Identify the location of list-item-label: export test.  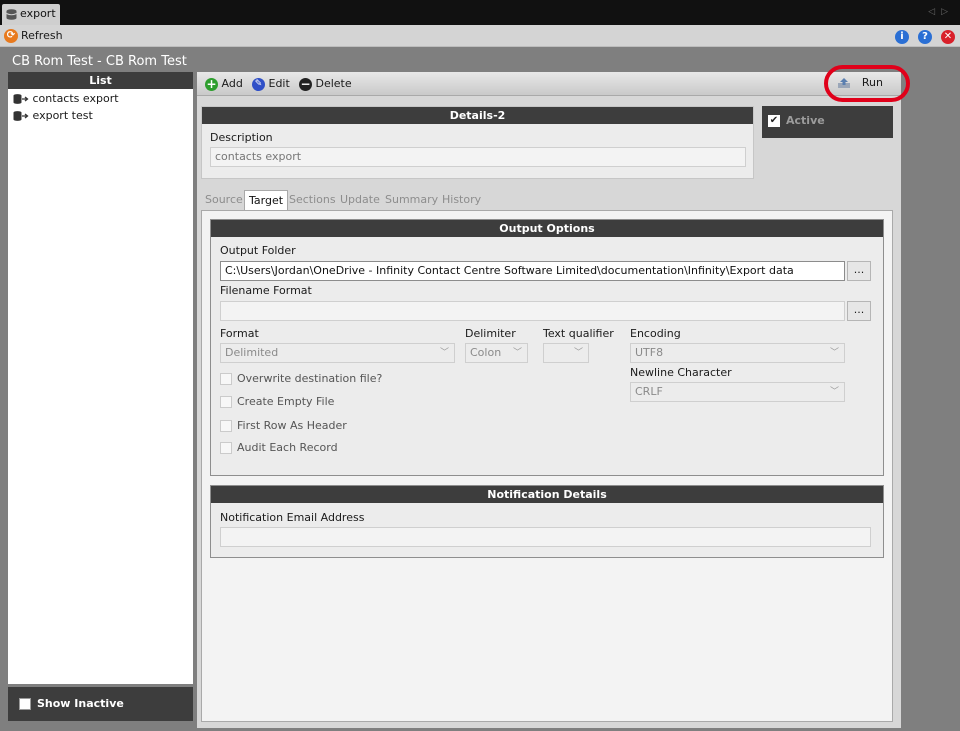
(62, 115).